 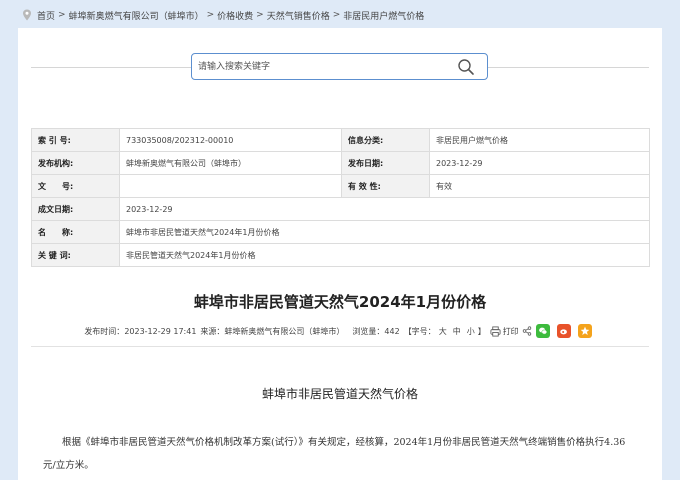 I want to click on keywords-value: 非居民管道天然气2024年1月份价格, so click(x=384, y=255).